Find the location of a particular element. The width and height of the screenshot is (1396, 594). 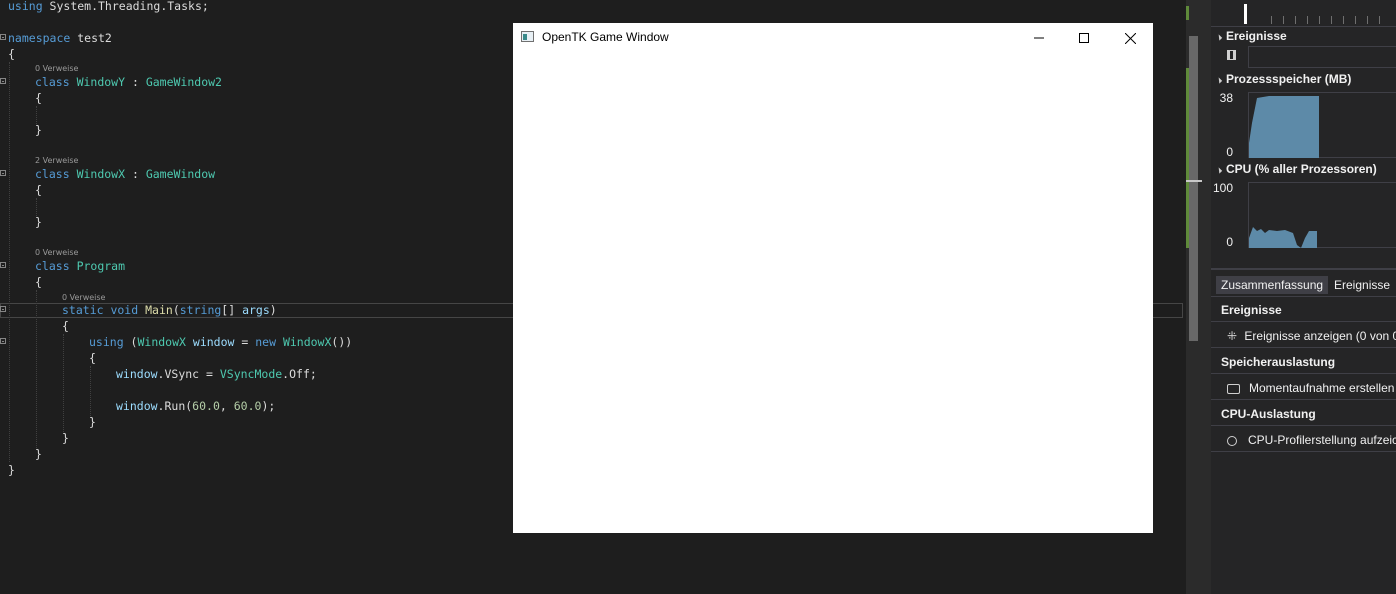

tab-events: Ereignisse is located at coordinates (1362, 285).